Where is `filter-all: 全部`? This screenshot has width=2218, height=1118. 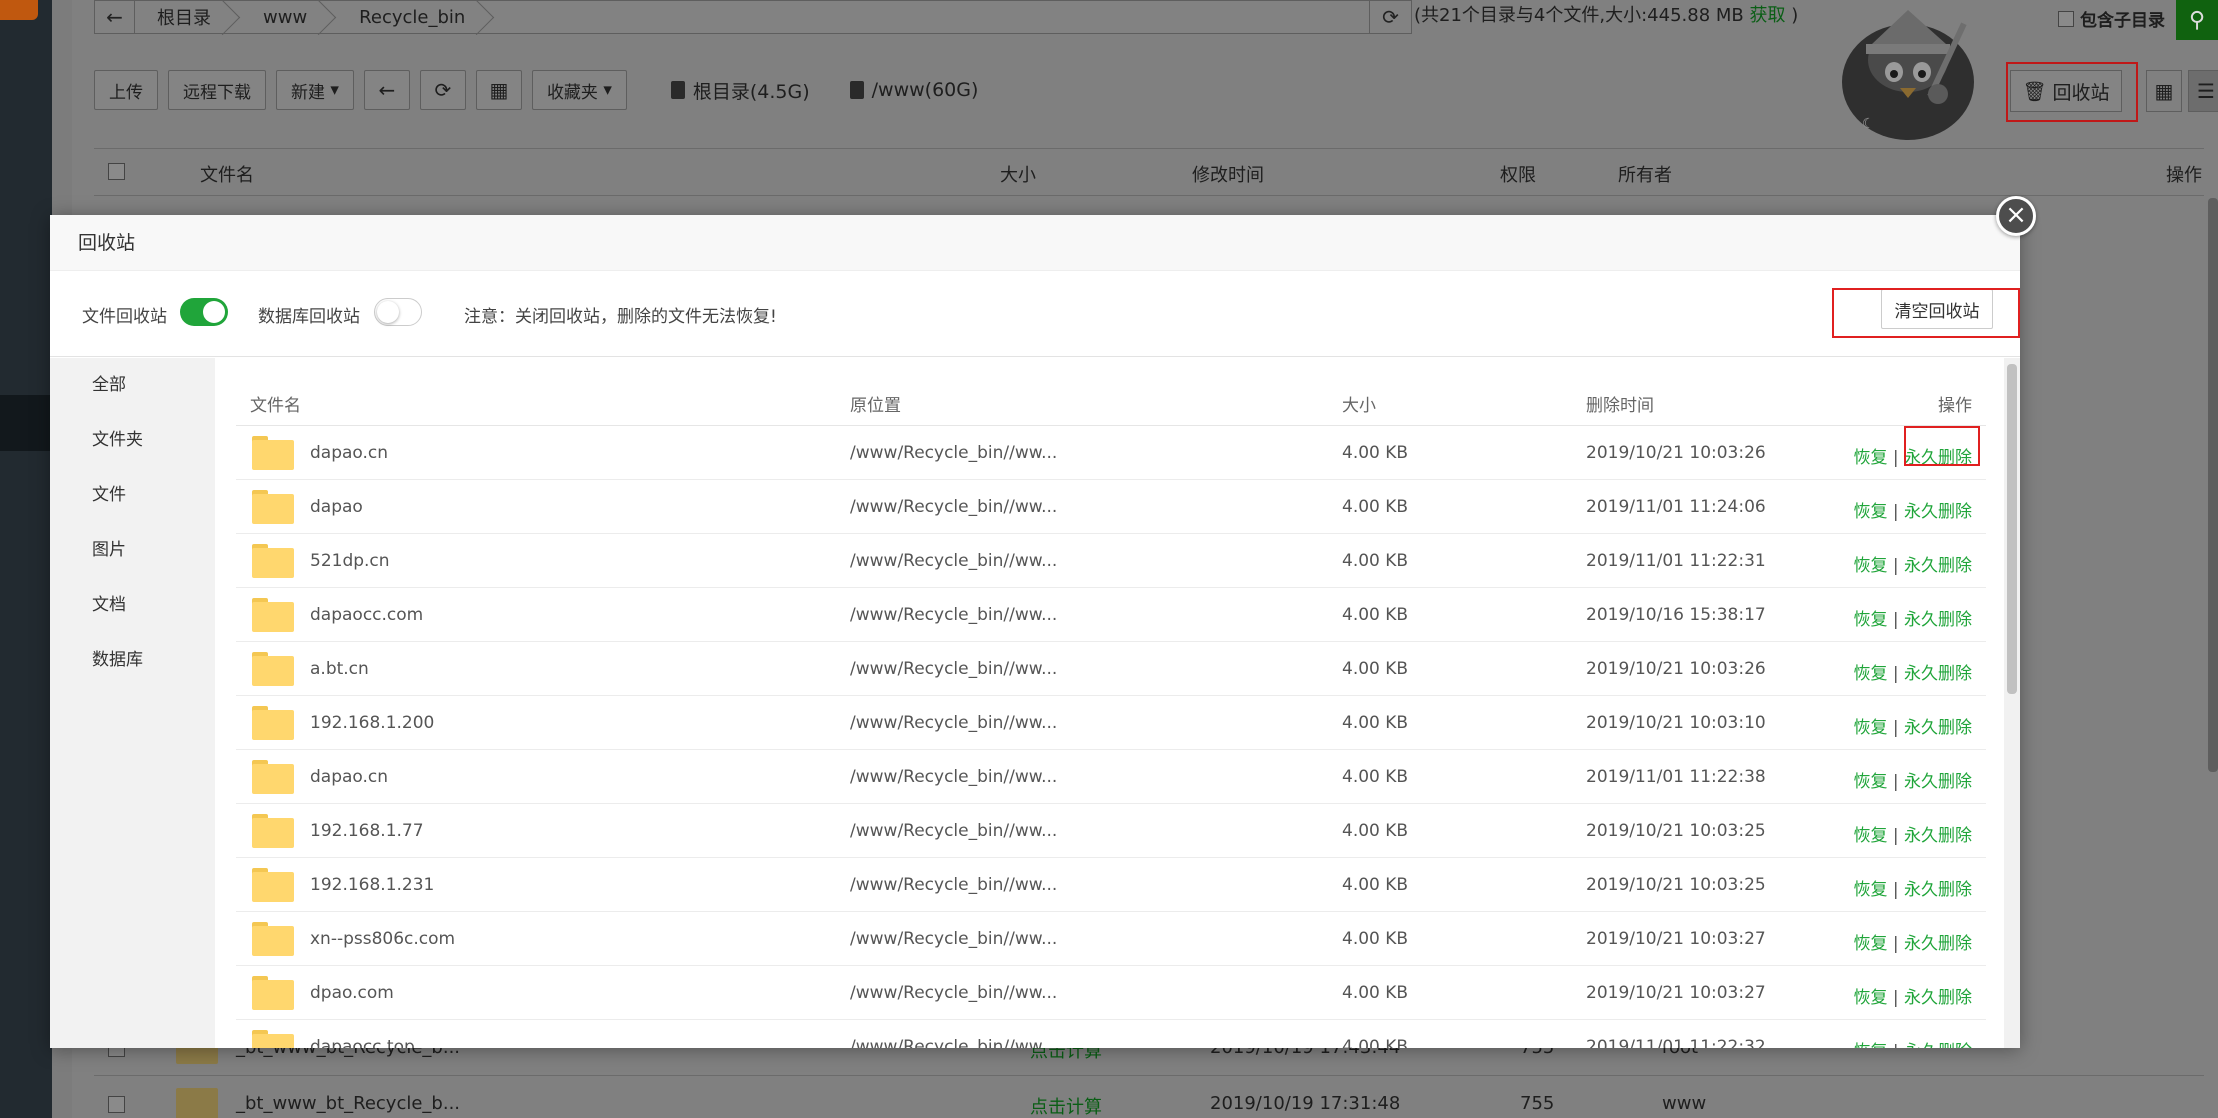
filter-all: 全部 is located at coordinates (132, 385).